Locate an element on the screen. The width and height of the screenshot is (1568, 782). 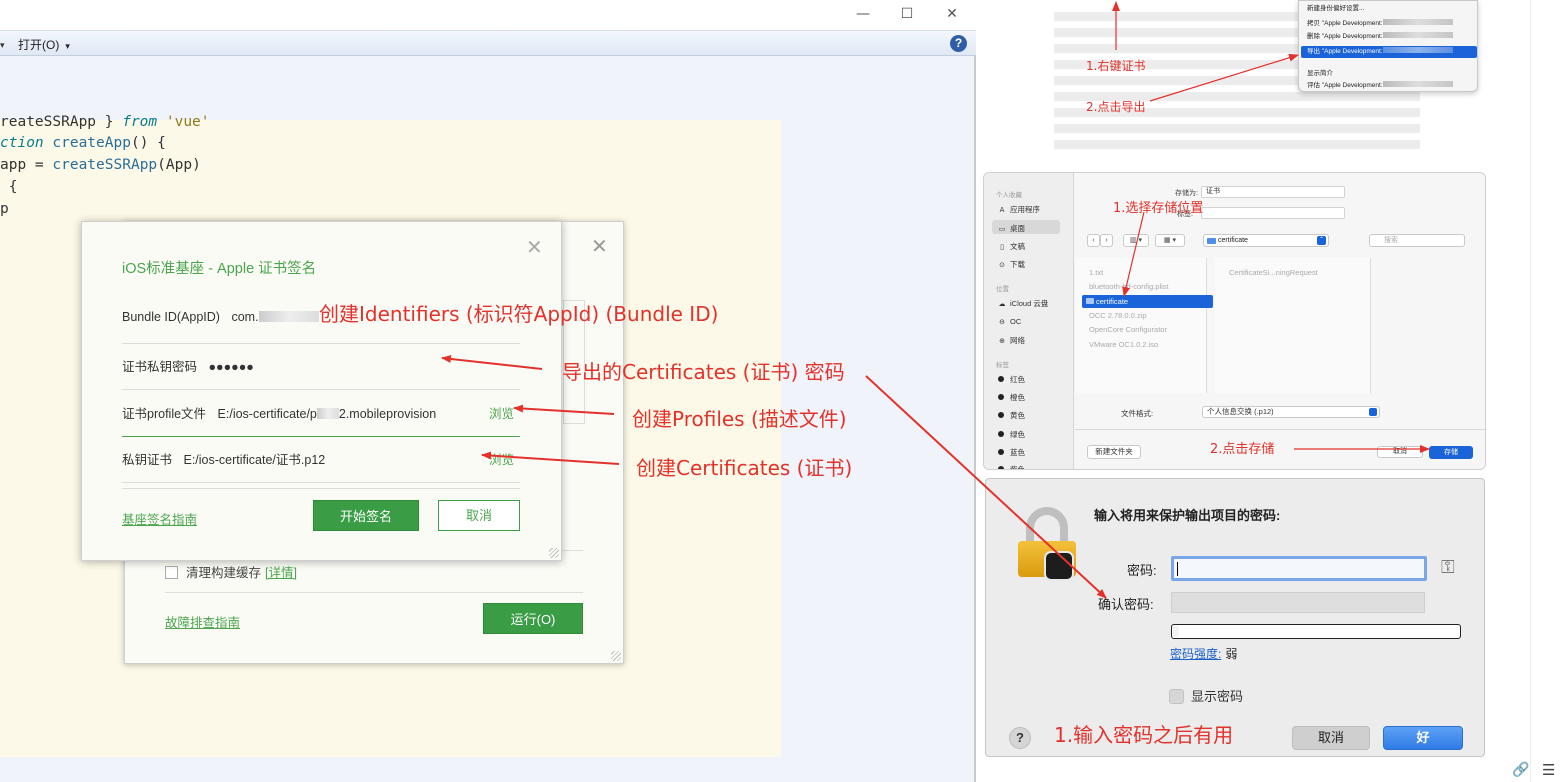
show-password-option: 显示密码 is located at coordinates (1206, 695).